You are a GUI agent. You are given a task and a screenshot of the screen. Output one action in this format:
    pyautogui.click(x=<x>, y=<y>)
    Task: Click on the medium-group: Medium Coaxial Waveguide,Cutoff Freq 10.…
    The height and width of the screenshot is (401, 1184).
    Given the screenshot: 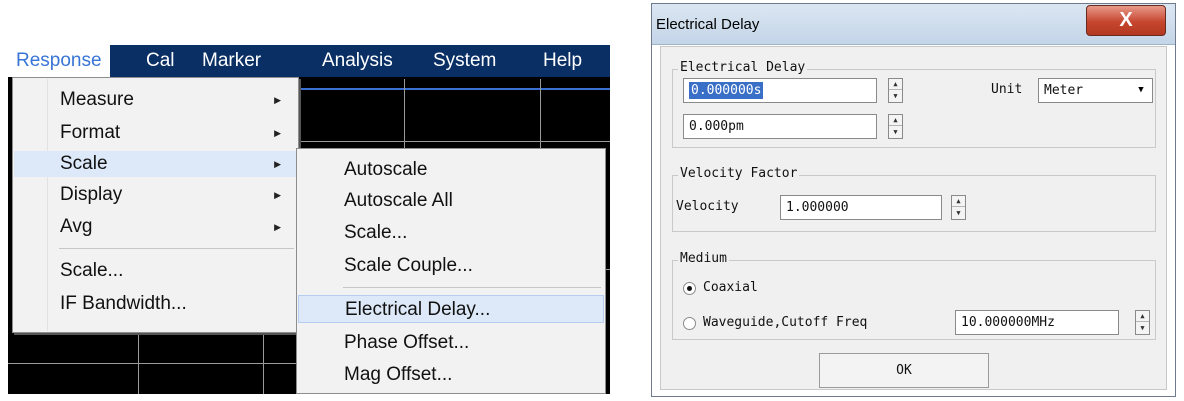 What is the action you would take?
    pyautogui.click(x=914, y=295)
    